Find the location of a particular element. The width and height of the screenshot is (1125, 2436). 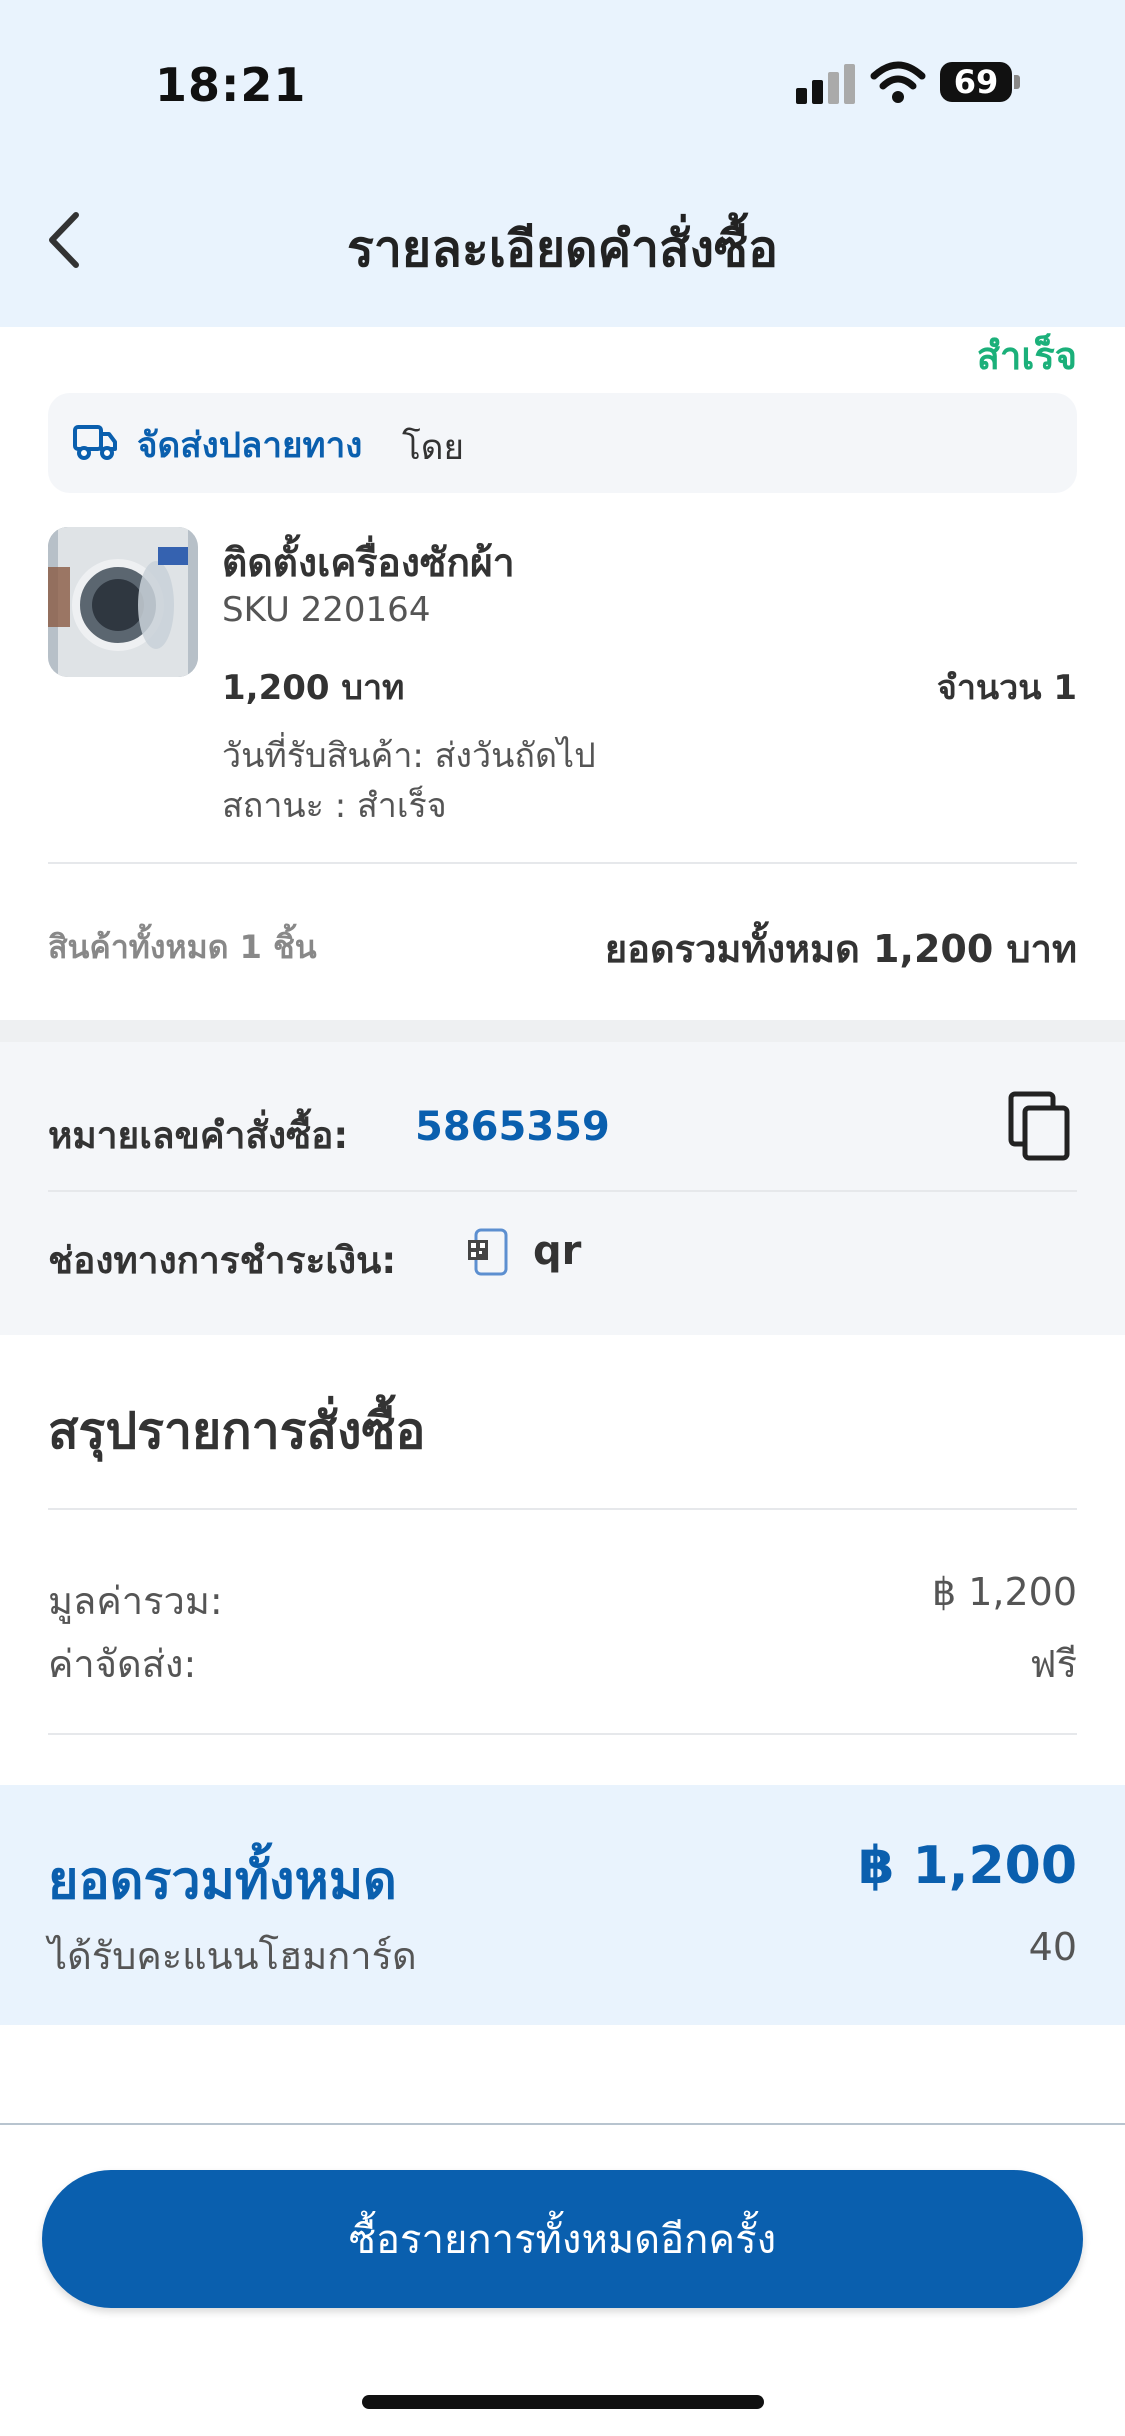

delivery-method-label: จัดส่งปลายทาง is located at coordinates (250, 446).